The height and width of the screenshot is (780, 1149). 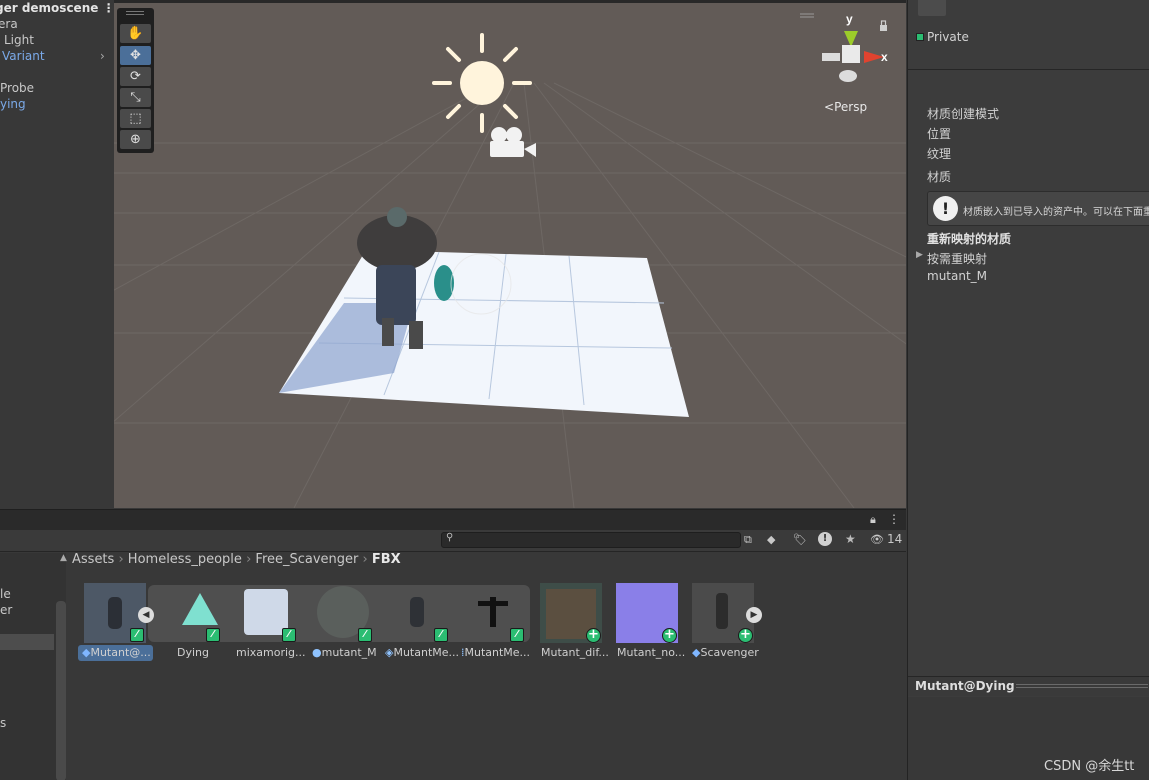 What do you see at coordinates (948, 37) in the screenshot?
I see `private-label: Private` at bounding box center [948, 37].